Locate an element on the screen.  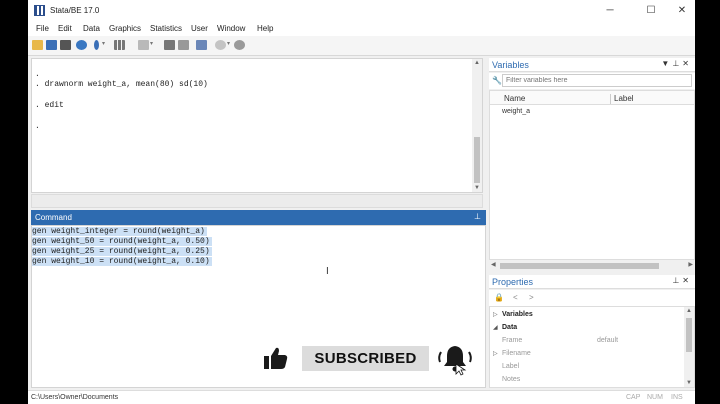
do-file-editor-icon is located at coordinates (143, 45).